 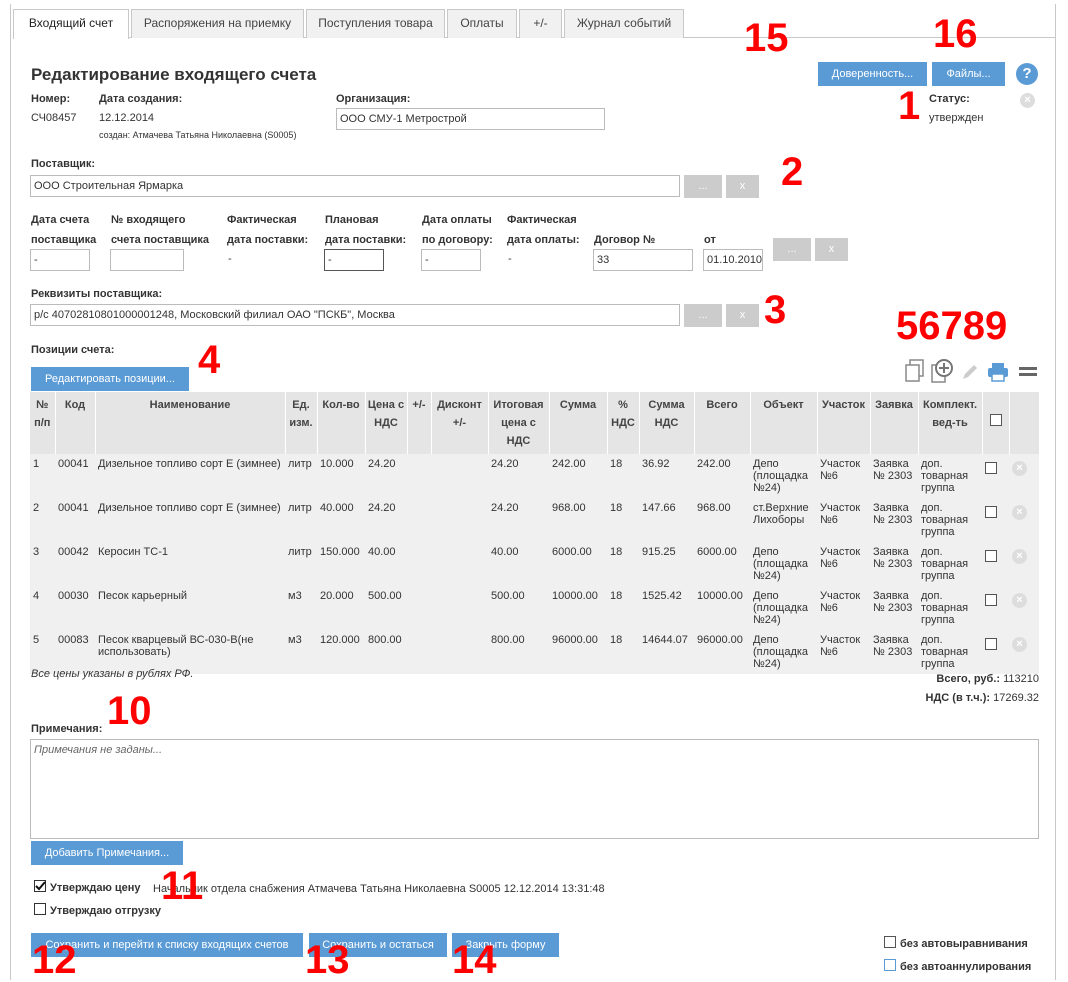 I want to click on menu-icon, so click(x=1028, y=372).